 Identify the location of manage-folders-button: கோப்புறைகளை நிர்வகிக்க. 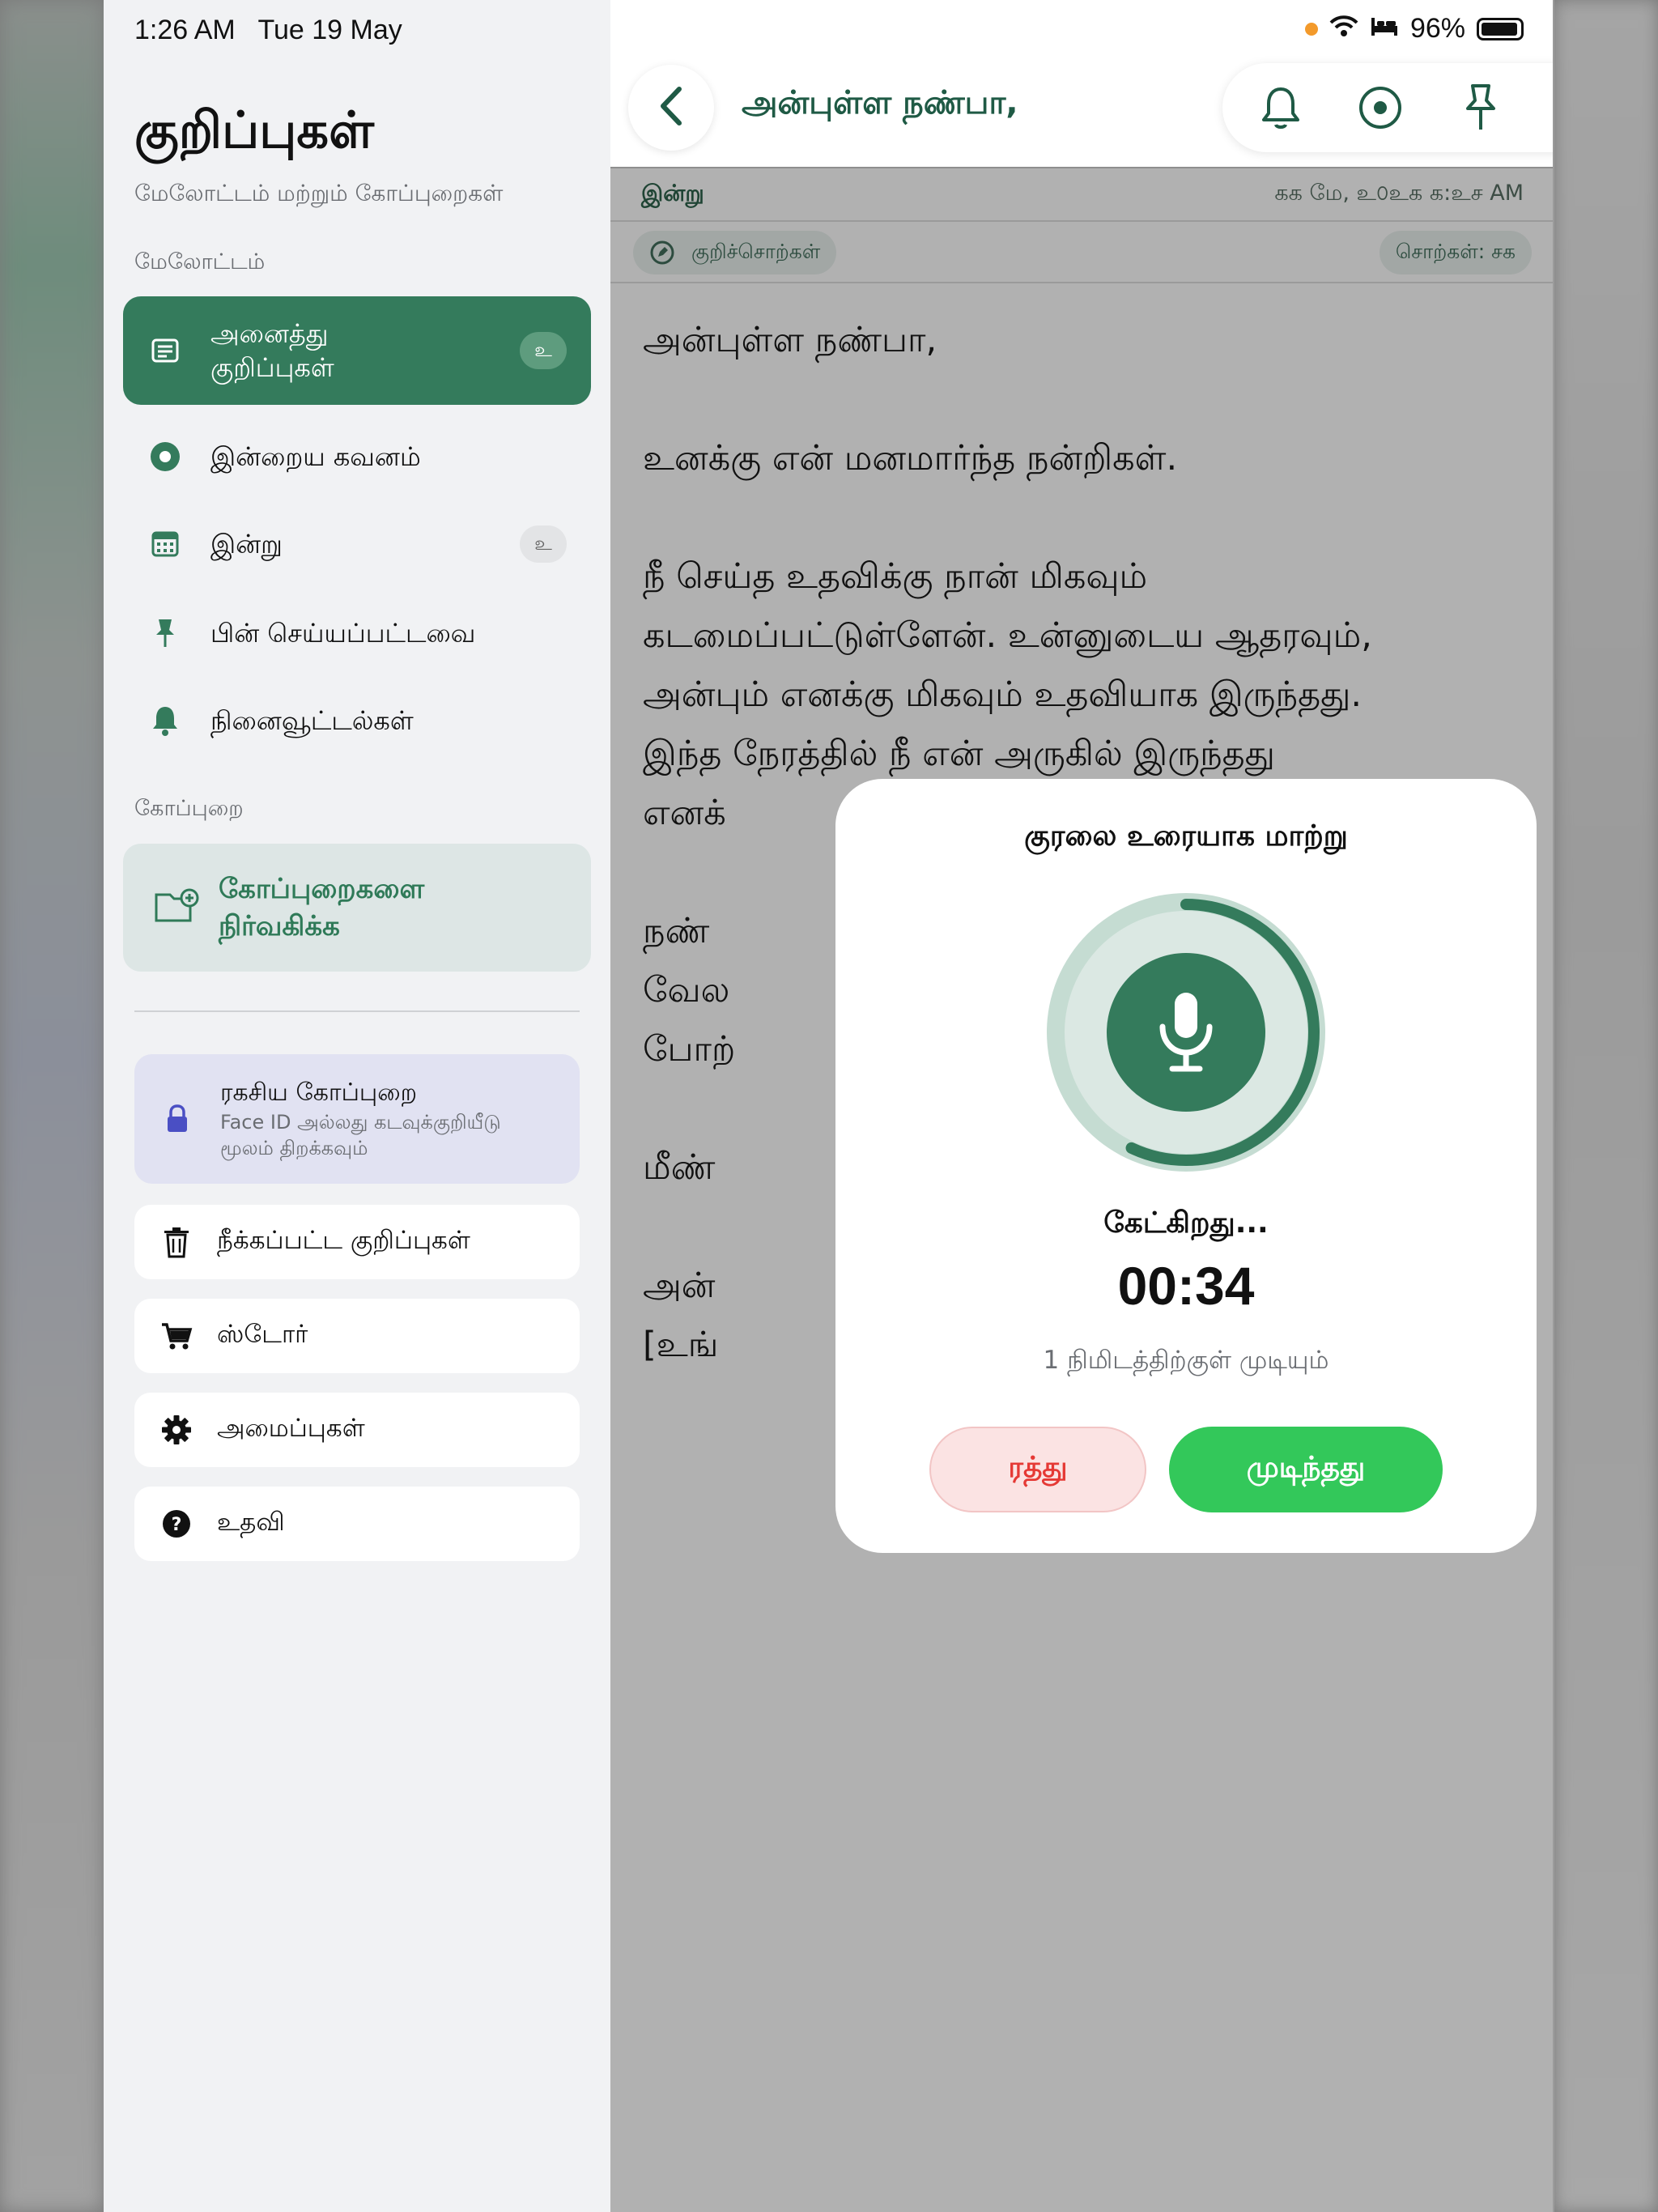
(357, 908).